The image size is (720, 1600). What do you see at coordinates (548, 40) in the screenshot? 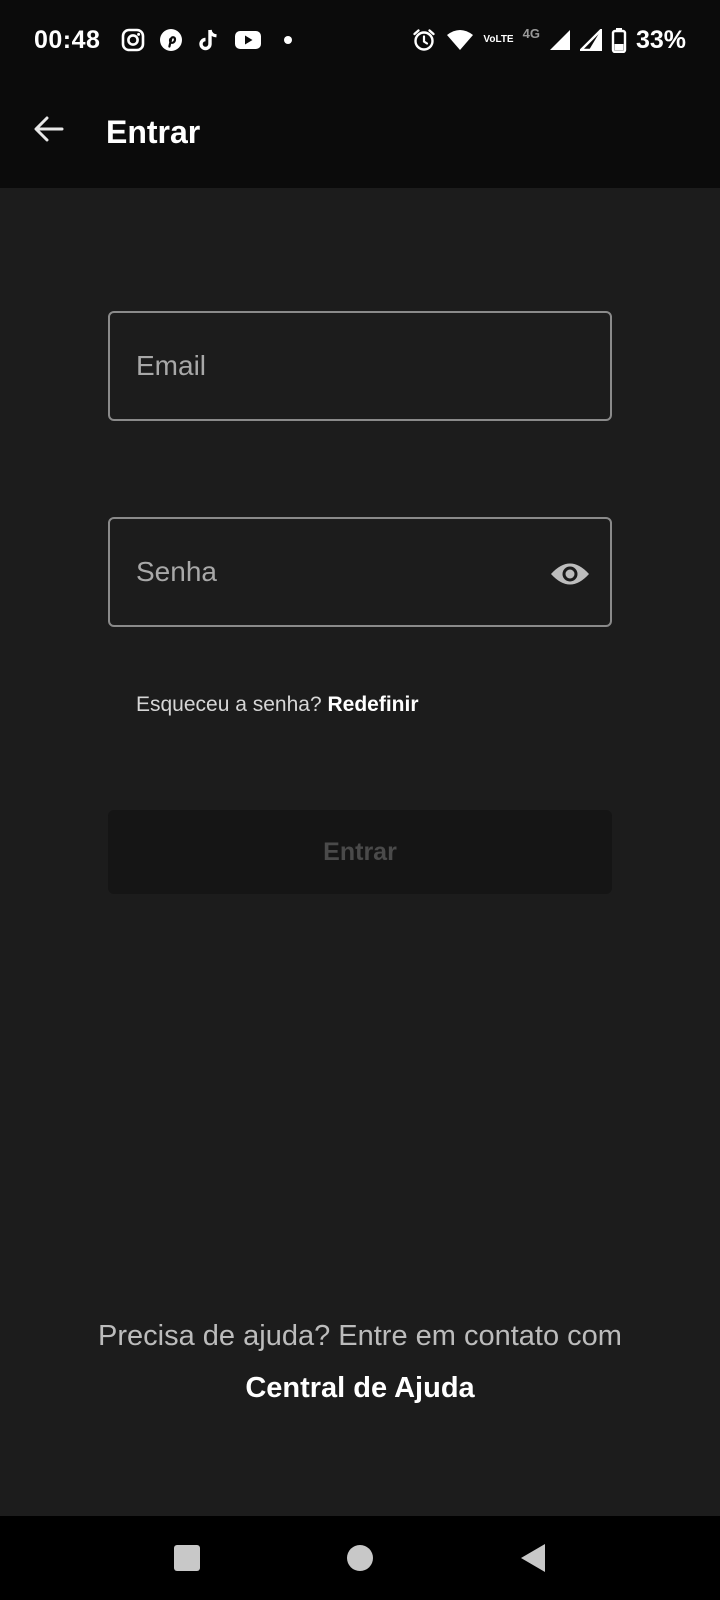
I see `system-icons: Vo LTE 4G 33%` at bounding box center [548, 40].